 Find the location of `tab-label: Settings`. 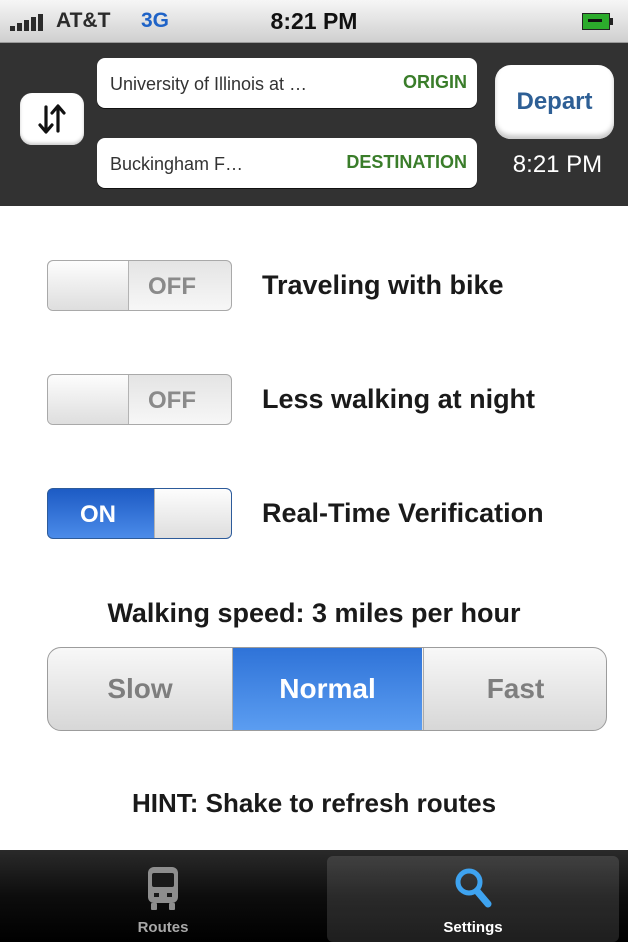

tab-label: Settings is located at coordinates (473, 927).